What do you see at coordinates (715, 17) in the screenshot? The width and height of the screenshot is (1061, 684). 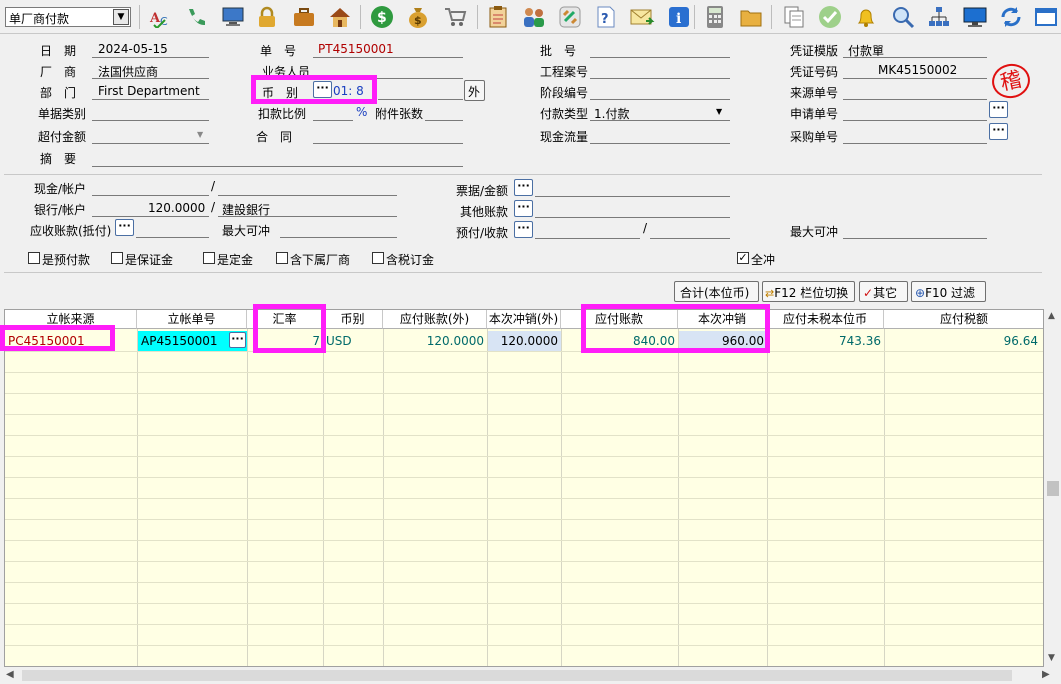 I see `calculator-icon` at bounding box center [715, 17].